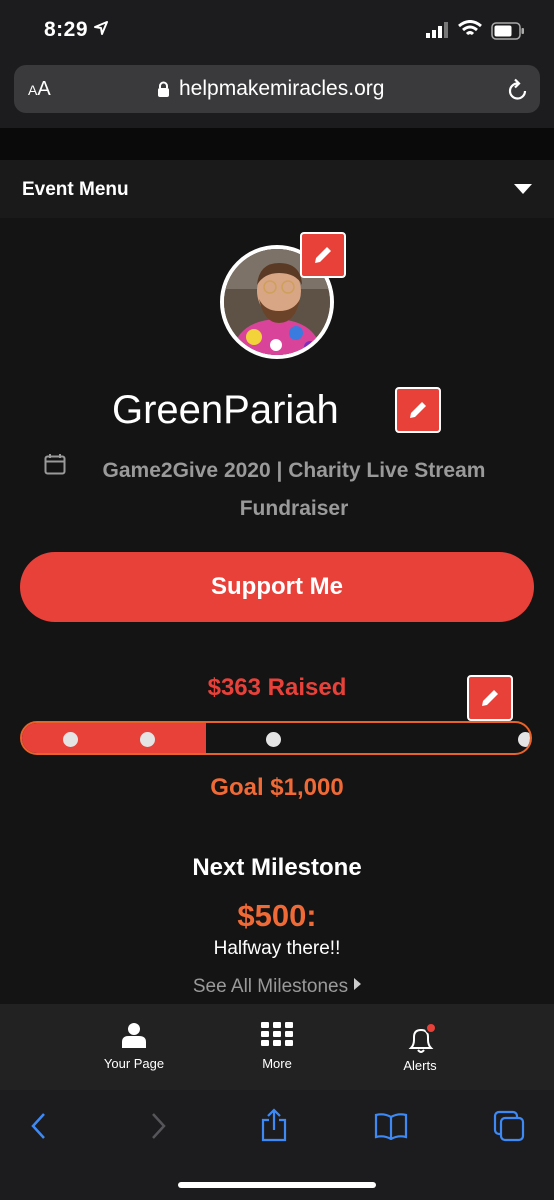  Describe the element at coordinates (437, 30) in the screenshot. I see `cellular-signal-icon` at that location.